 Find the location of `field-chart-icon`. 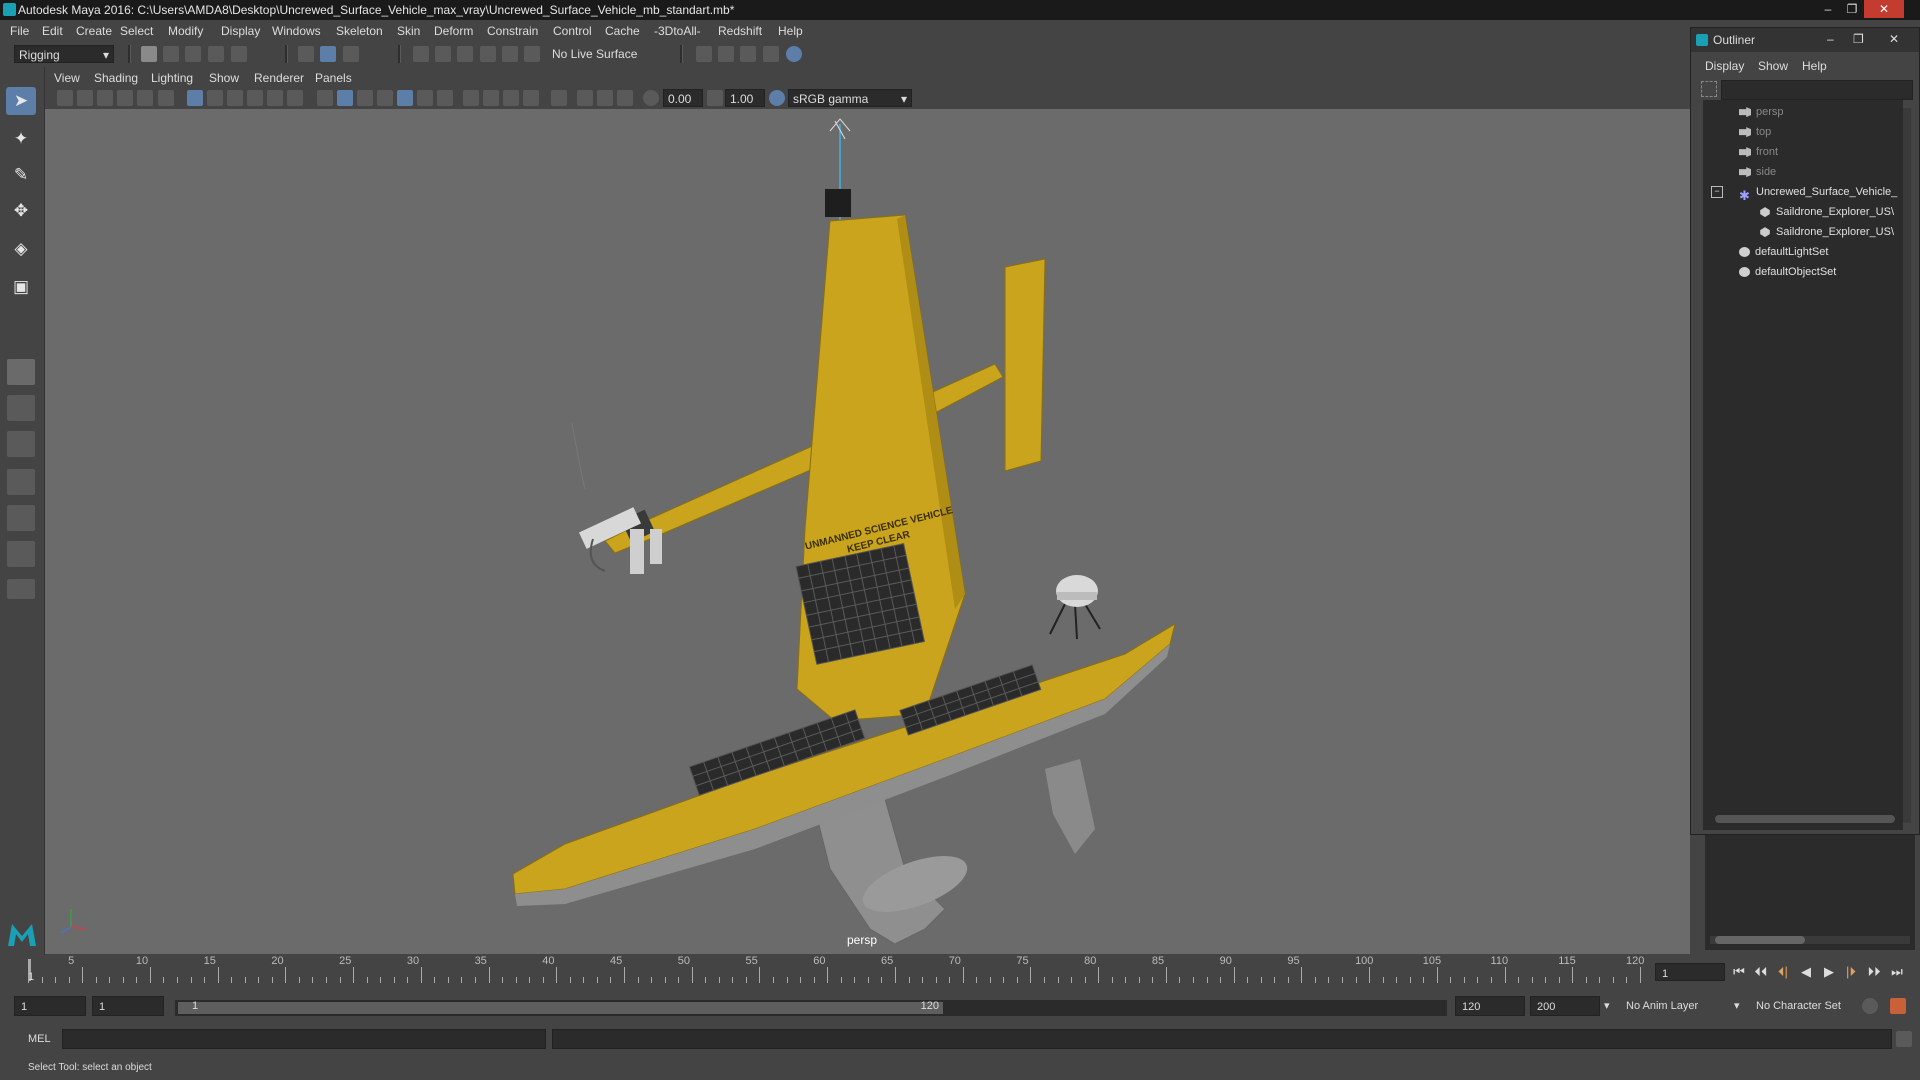

field-chart-icon is located at coordinates (275, 98).